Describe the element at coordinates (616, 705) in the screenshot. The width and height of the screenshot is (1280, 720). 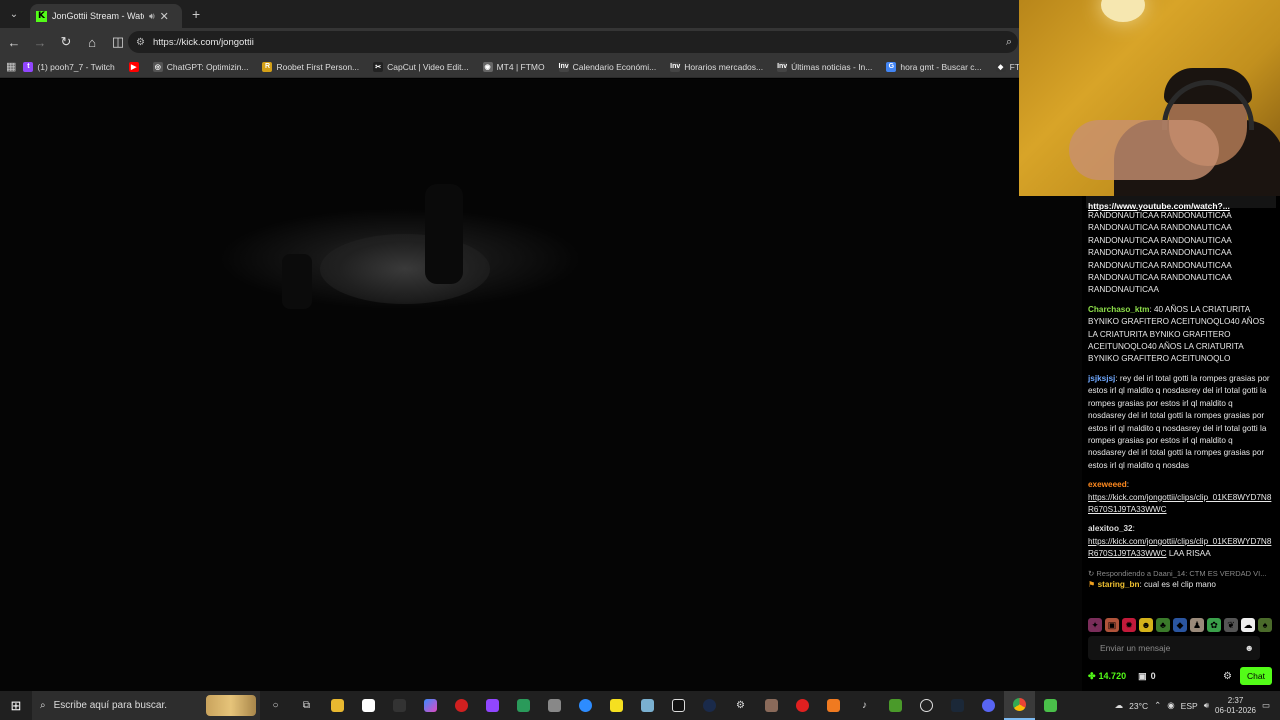
I see `sticky-notes-icon` at that location.